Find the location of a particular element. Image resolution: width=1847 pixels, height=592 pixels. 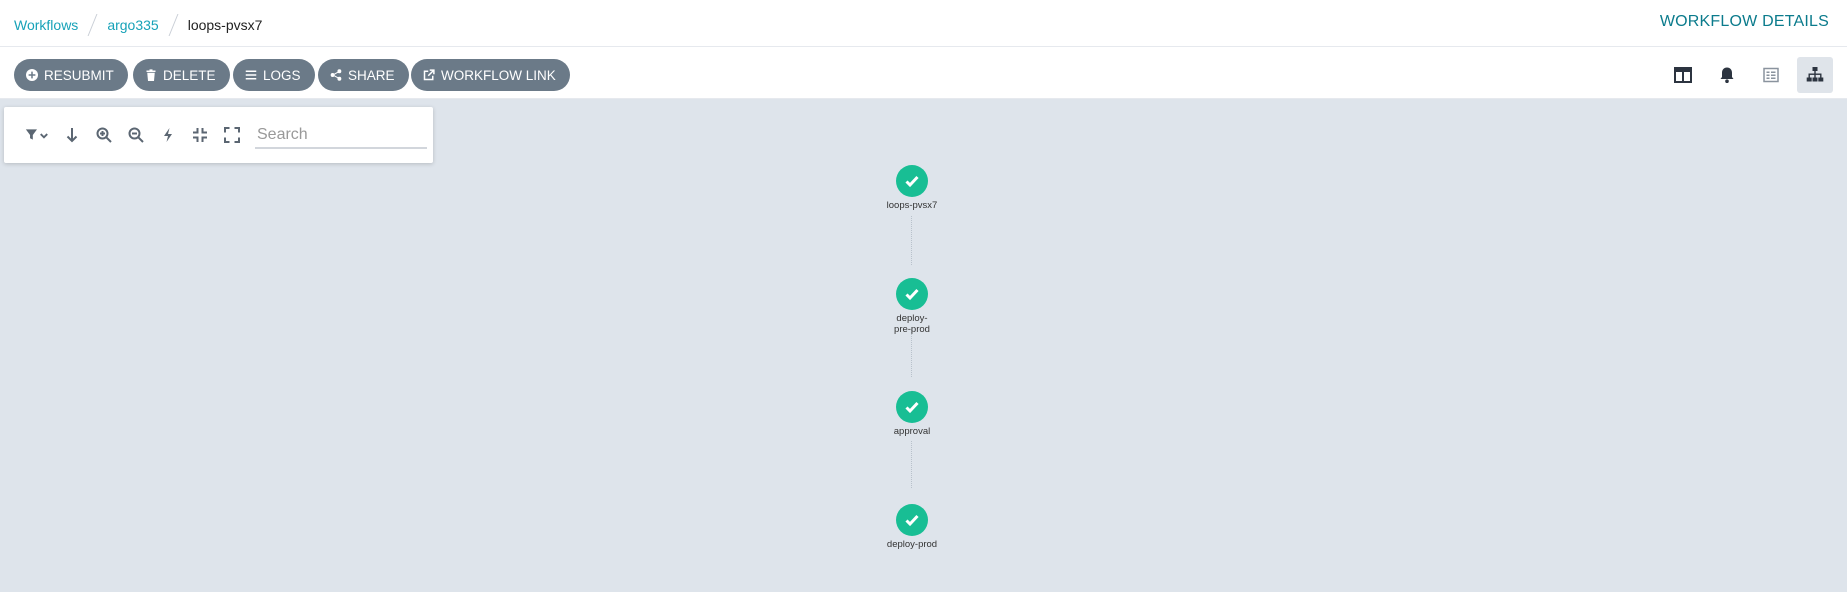

compress-icon is located at coordinates (200, 135).